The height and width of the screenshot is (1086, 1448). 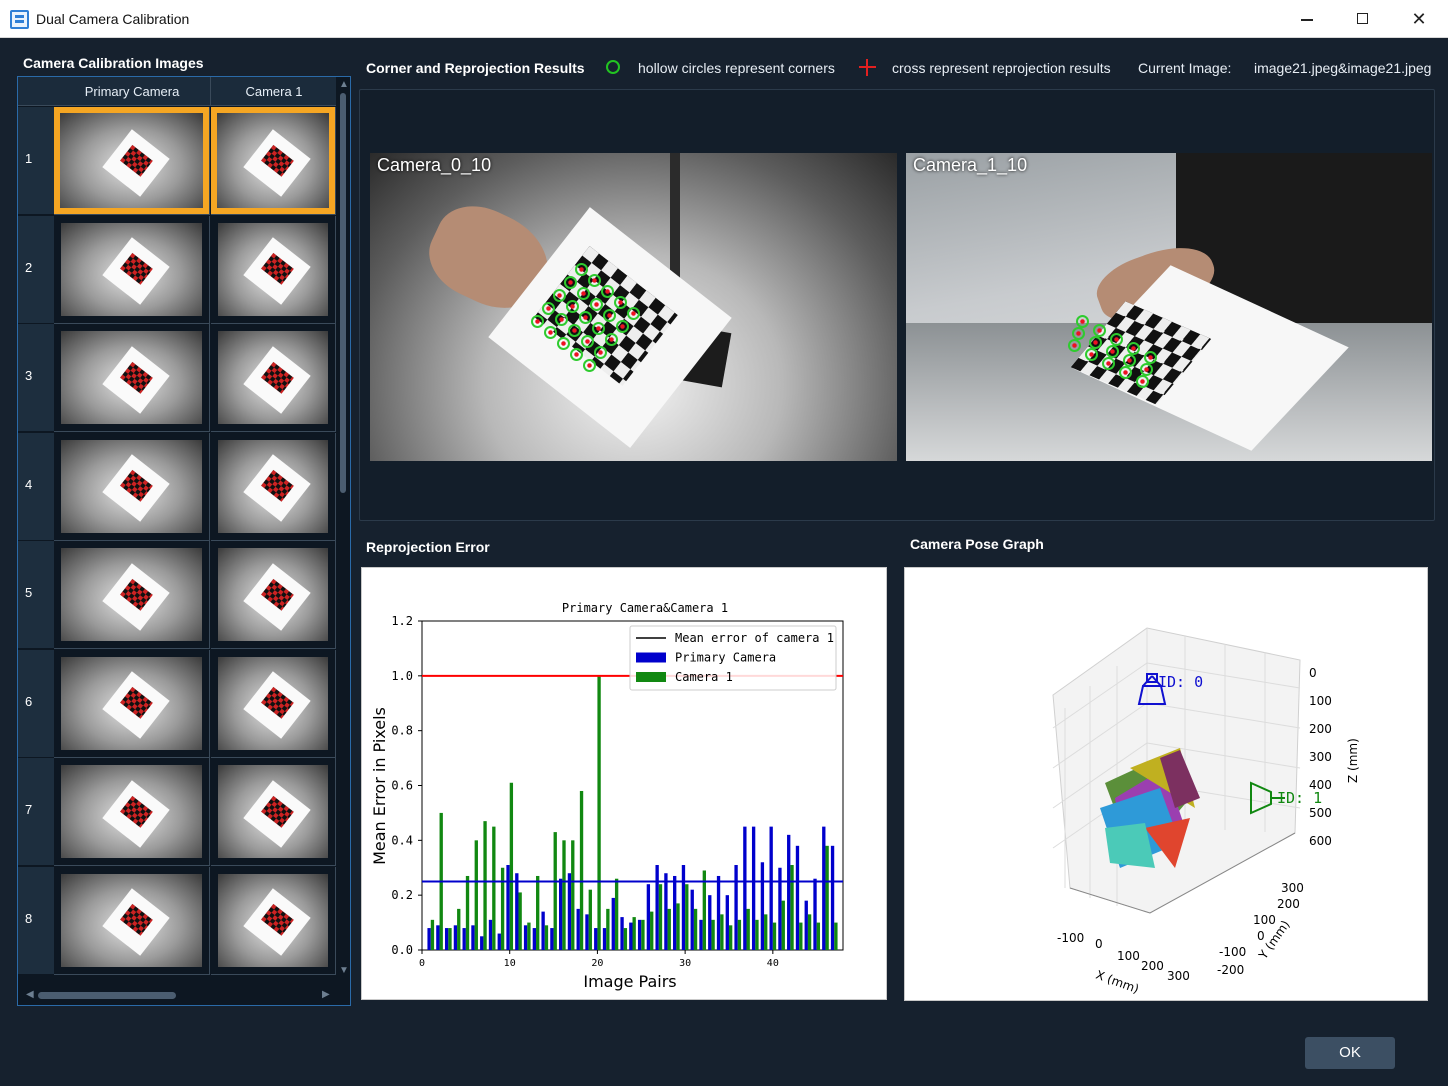 I want to click on row-number: 8, so click(x=36, y=920).